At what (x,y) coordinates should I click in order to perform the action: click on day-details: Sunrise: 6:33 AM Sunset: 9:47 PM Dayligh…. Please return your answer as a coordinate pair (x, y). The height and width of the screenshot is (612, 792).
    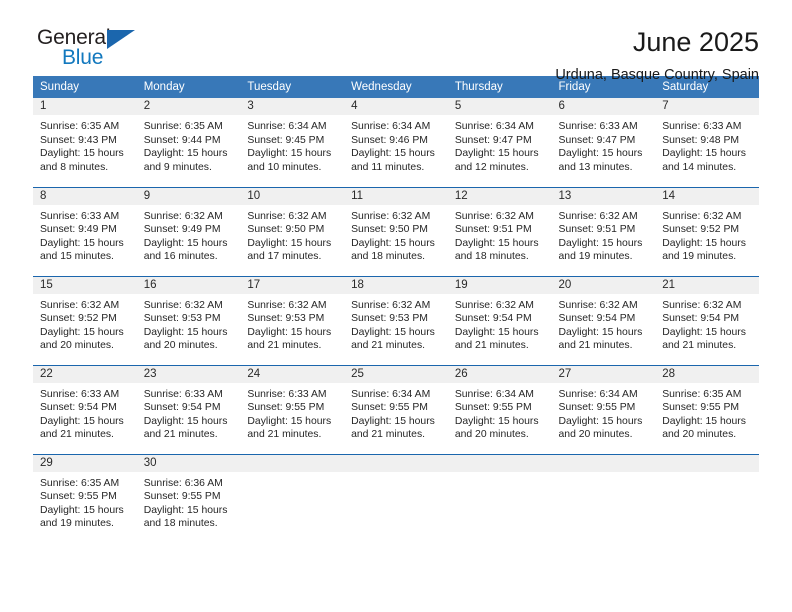
    Looking at the image, I should click on (604, 144).